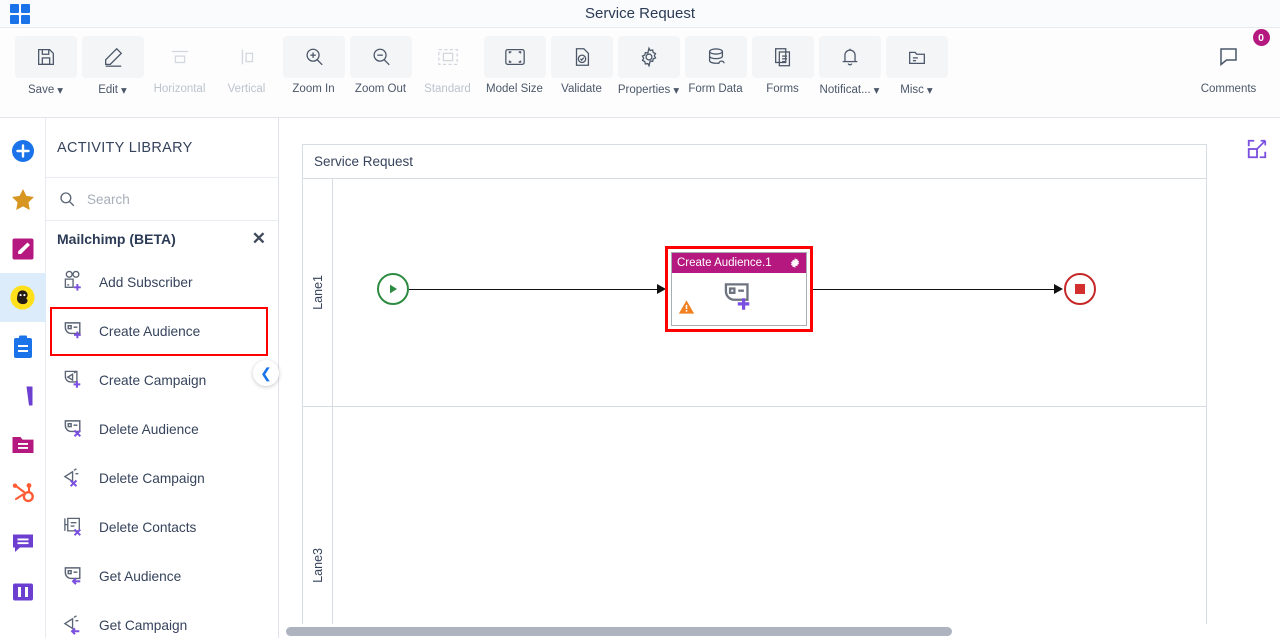 The width and height of the screenshot is (1280, 638). Describe the element at coordinates (380, 61) in the screenshot. I see `toolbar-button-zoom-out: Zoom Out` at that location.